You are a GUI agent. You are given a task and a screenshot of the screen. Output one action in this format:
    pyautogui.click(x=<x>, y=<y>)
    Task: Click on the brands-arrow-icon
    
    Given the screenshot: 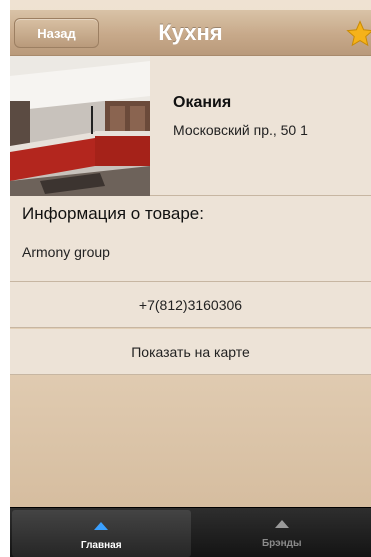 What is the action you would take?
    pyautogui.click(x=281, y=524)
    